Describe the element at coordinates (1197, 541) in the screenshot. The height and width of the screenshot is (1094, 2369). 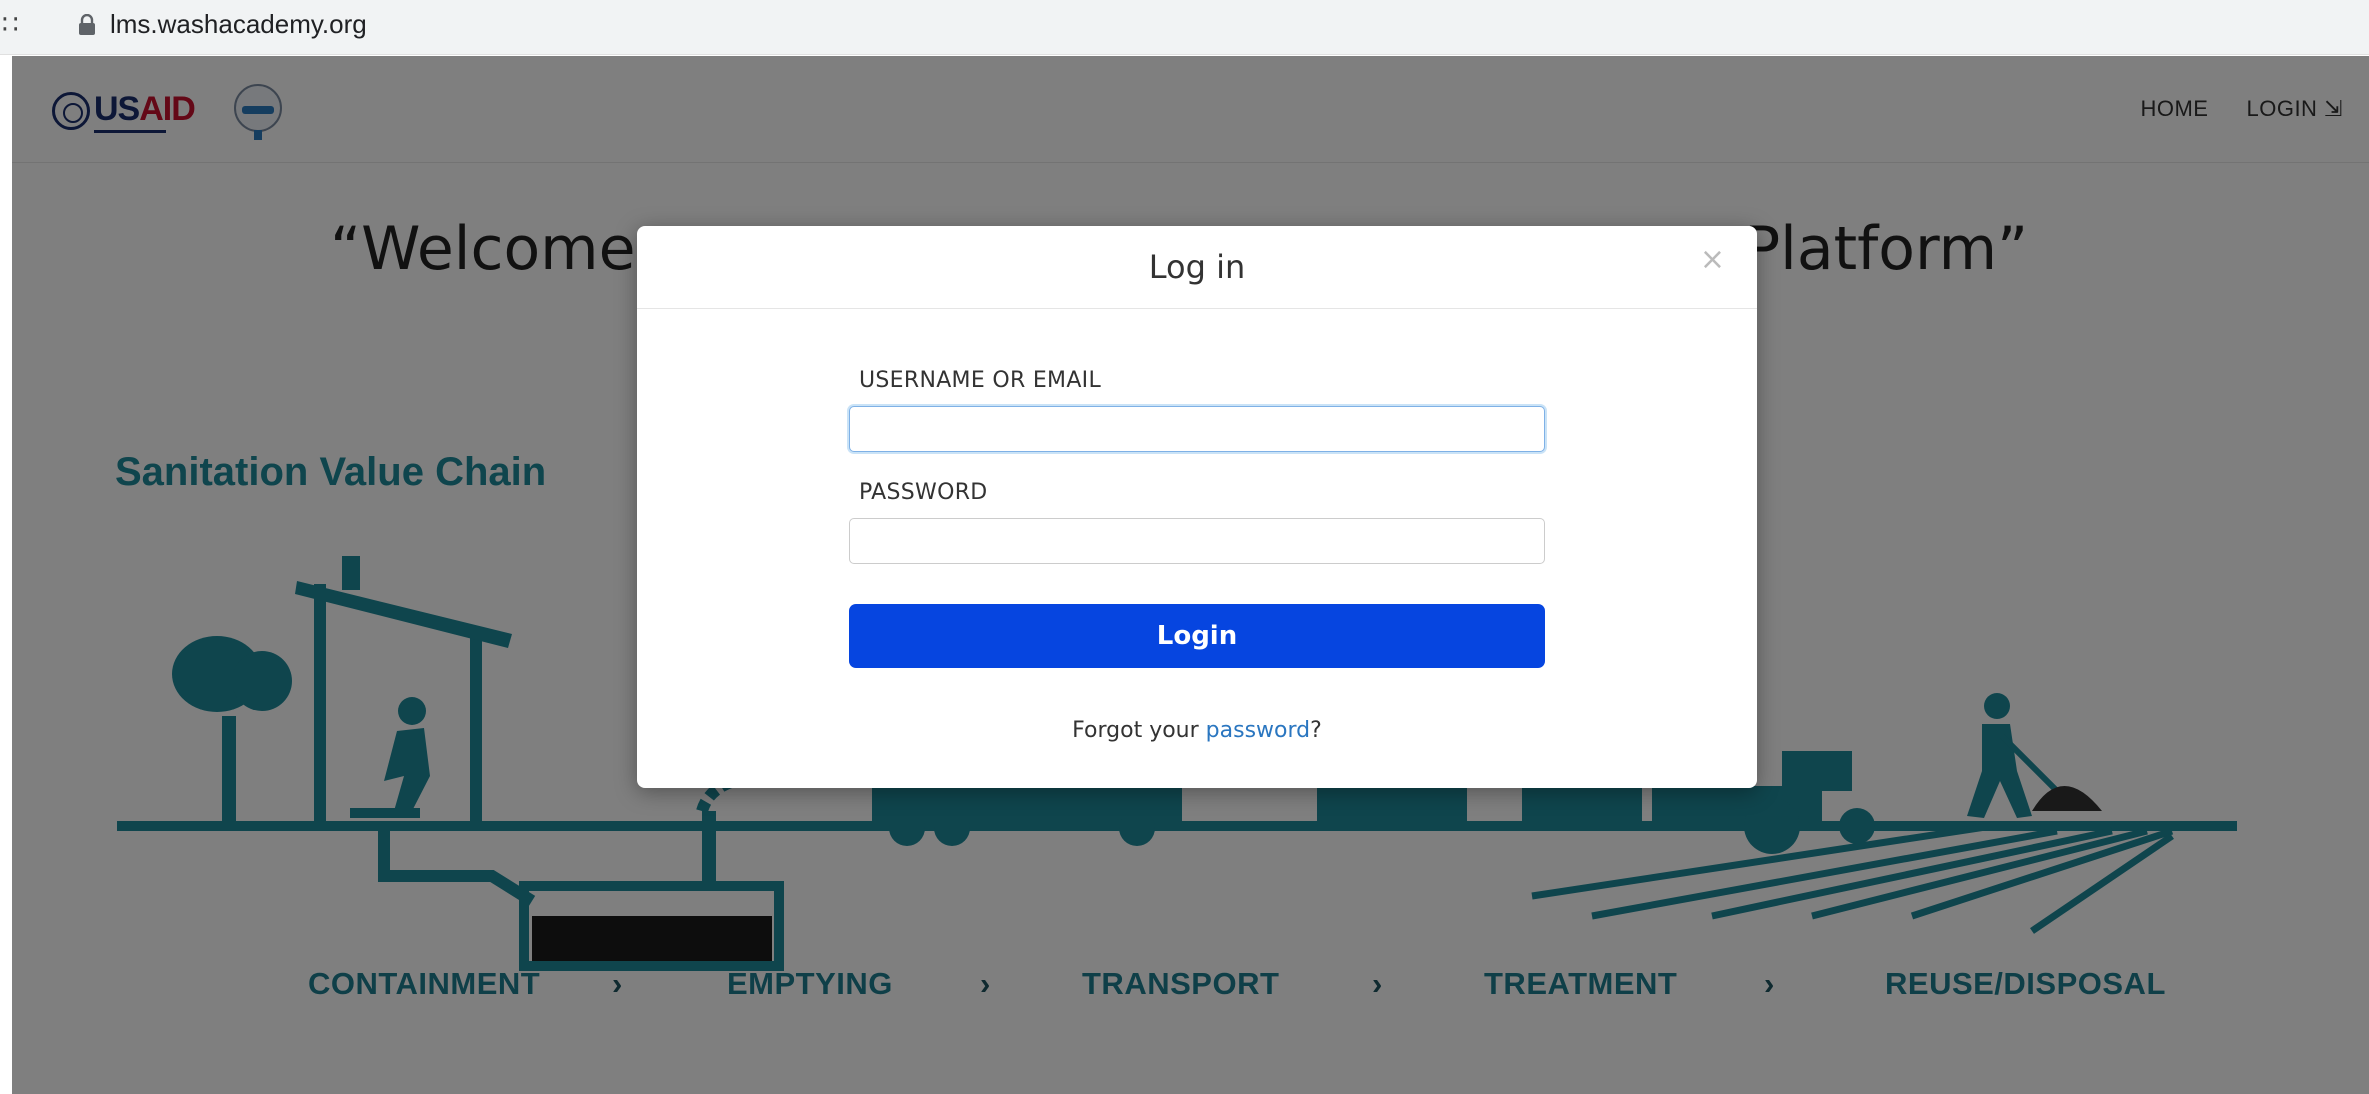
I see `password-input` at that location.